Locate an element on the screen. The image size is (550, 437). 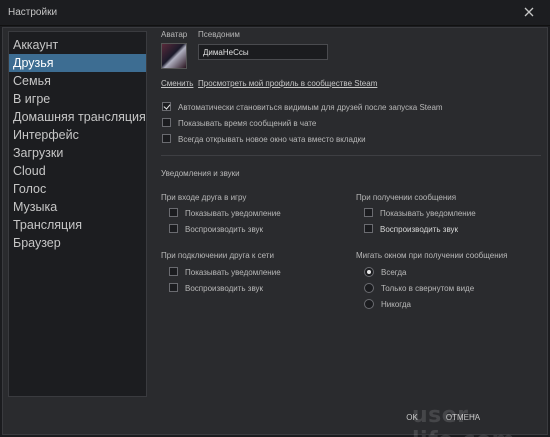
flash-never-label: Никогда is located at coordinates (396, 304).